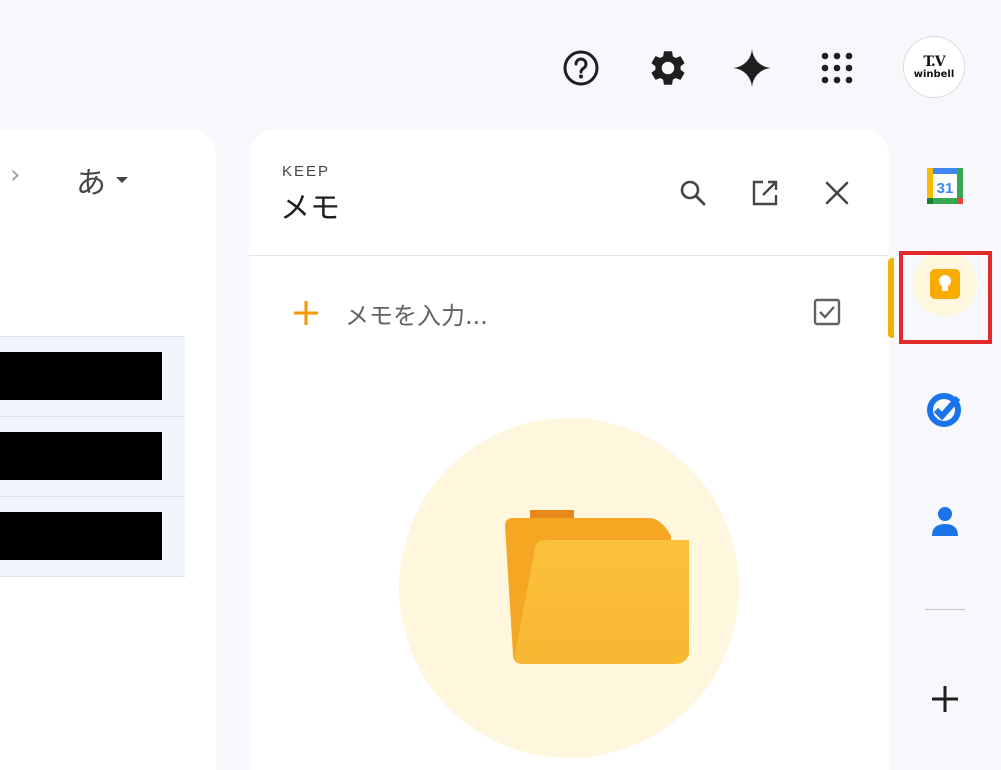 Image resolution: width=1001 pixels, height=770 pixels. What do you see at coordinates (597, 587) in the screenshot?
I see `folder-icon` at bounding box center [597, 587].